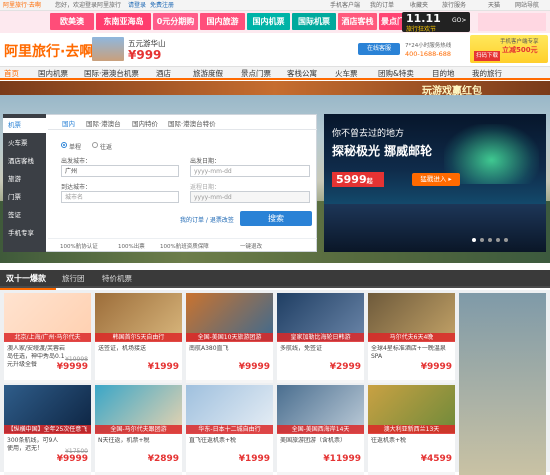 The height and width of the screenshot is (475, 550). I want to click on promo-tab-3: 国内旅游, so click(222, 21).